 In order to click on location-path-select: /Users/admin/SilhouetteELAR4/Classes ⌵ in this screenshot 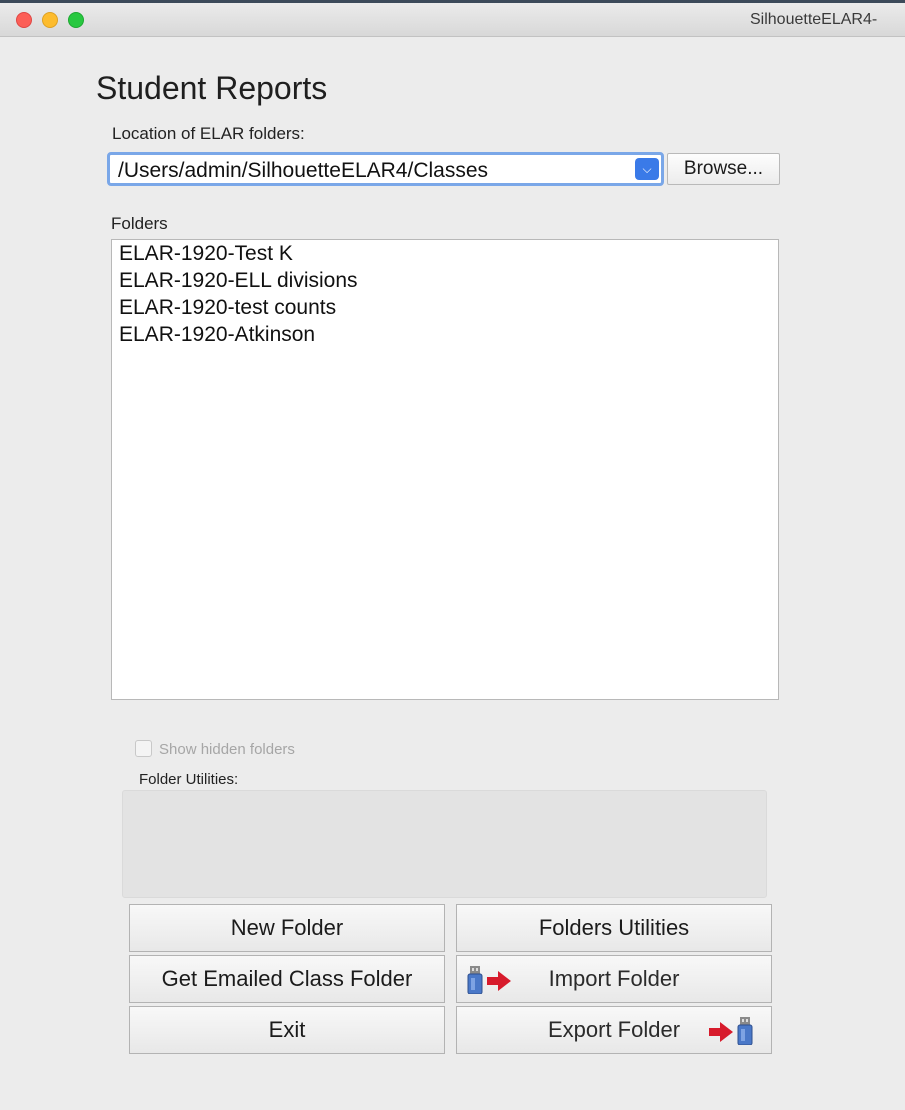, I will do `click(385, 169)`.